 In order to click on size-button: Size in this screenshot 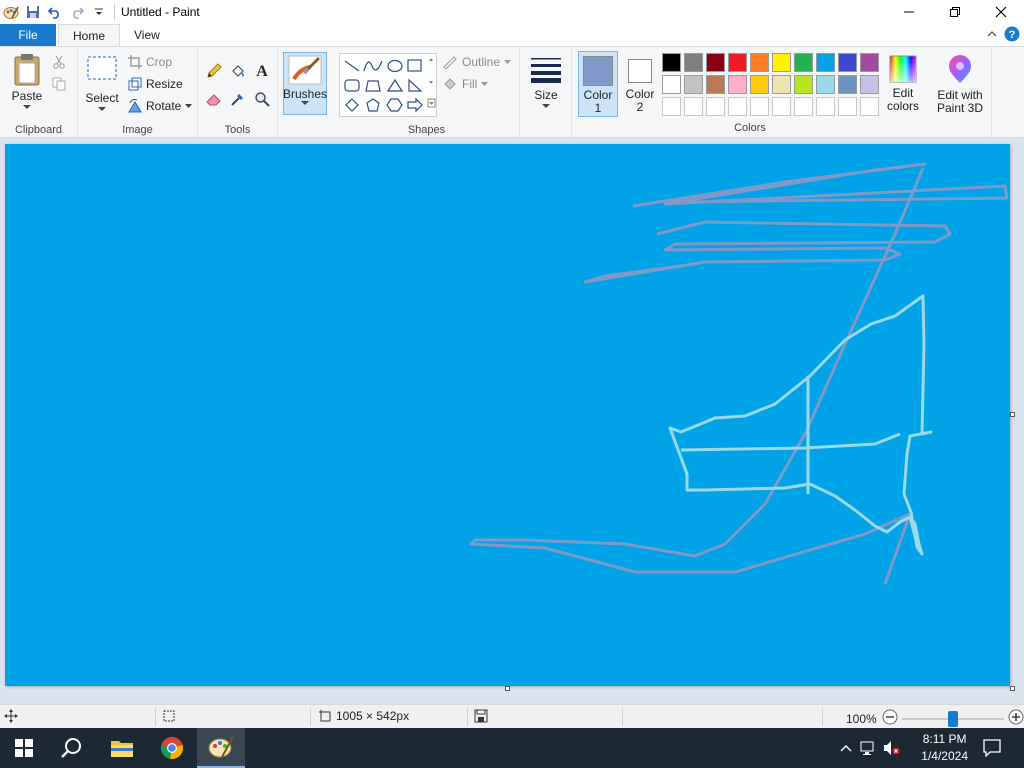, I will do `click(546, 82)`.